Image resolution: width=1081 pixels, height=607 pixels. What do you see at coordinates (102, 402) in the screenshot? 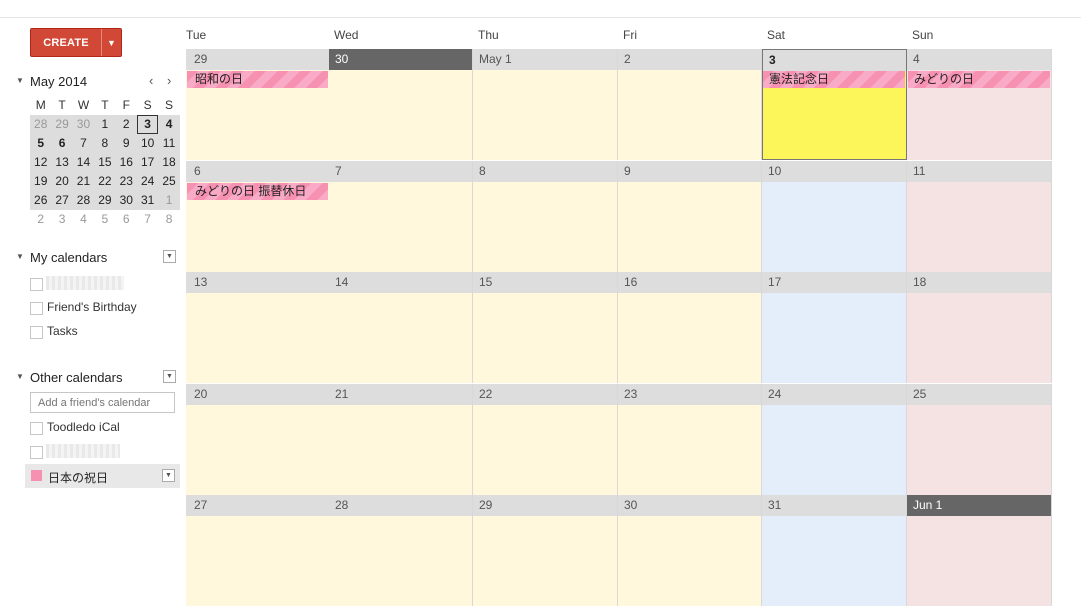
I see `add-friend-calendar-input` at bounding box center [102, 402].